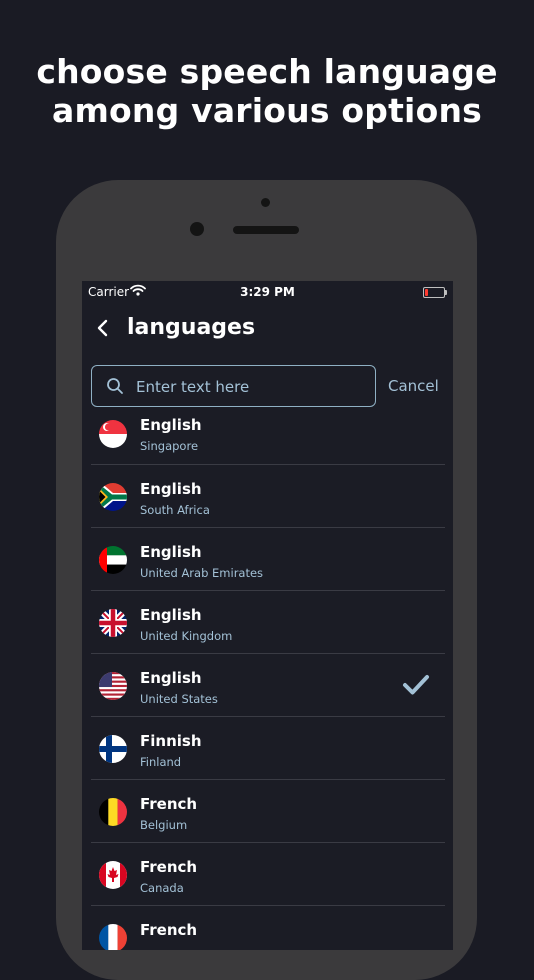 Image resolution: width=534 pixels, height=980 pixels. Describe the element at coordinates (266, 230) in the screenshot. I see `phone-speaker` at that location.